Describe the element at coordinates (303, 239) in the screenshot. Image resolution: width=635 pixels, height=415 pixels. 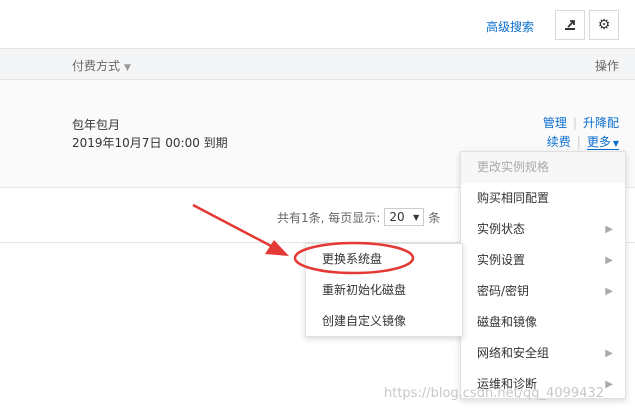
I see `annotation-overlay` at that location.